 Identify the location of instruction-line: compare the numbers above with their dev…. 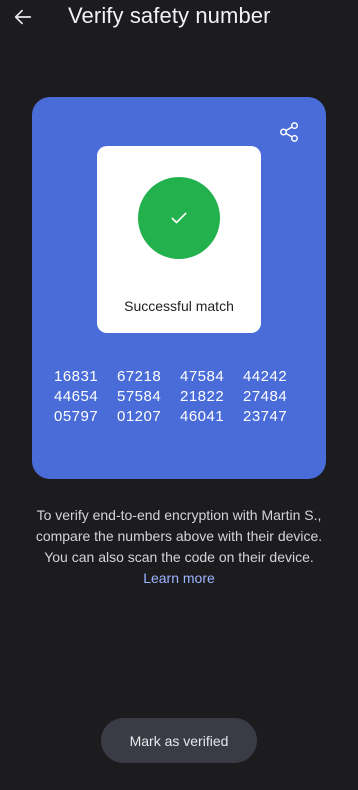
(179, 536).